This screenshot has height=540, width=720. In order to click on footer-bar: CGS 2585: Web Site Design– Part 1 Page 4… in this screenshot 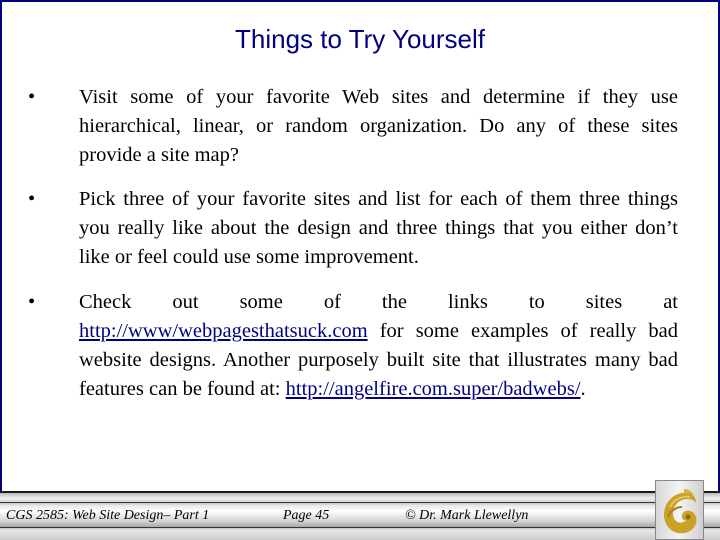, I will do `click(360, 515)`.